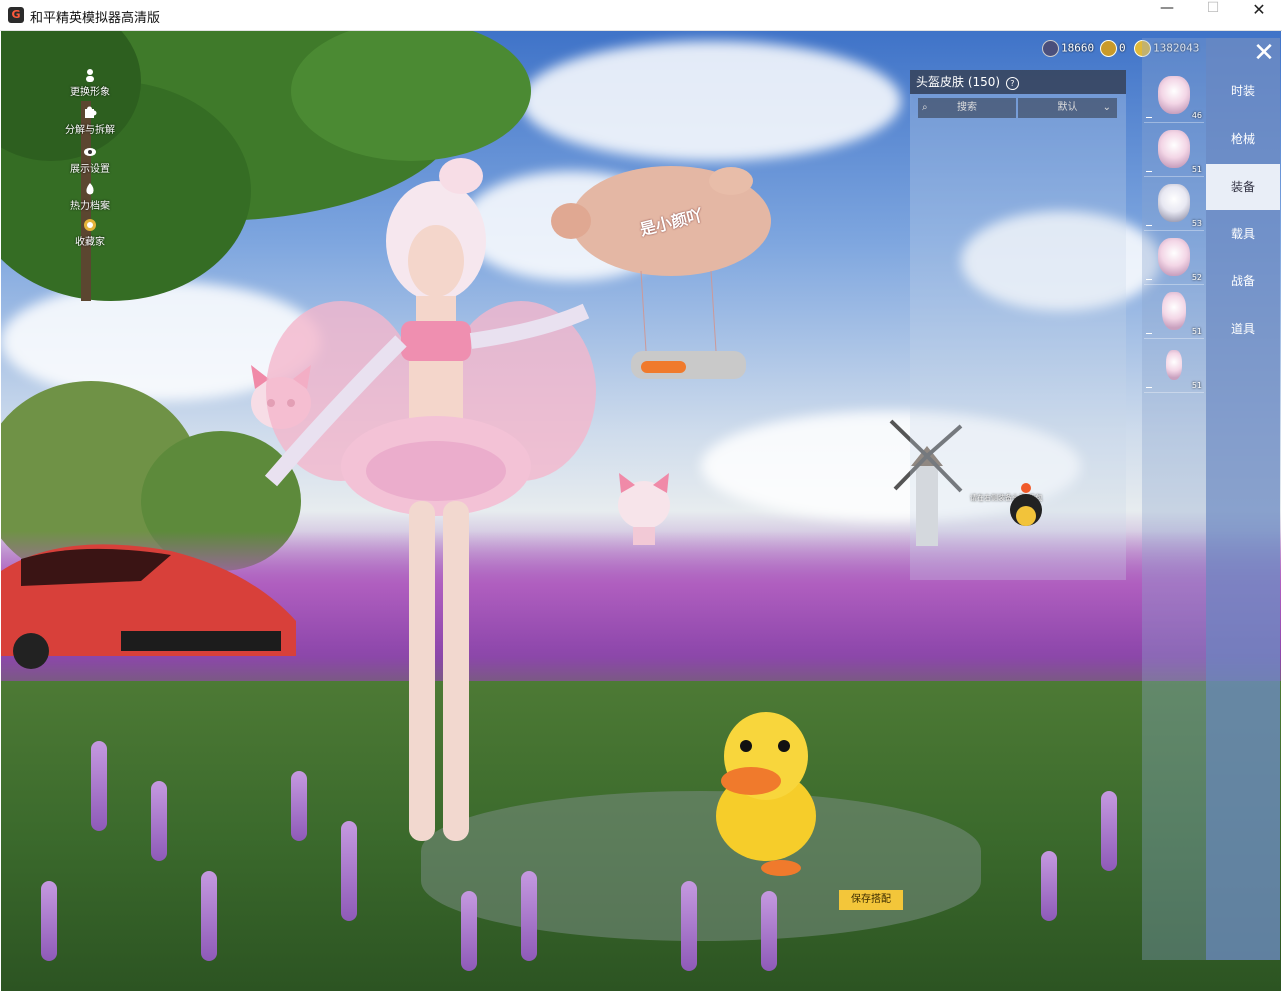 The height and width of the screenshot is (992, 1282). I want to click on close-window-button: ✕, so click(1259, 15).